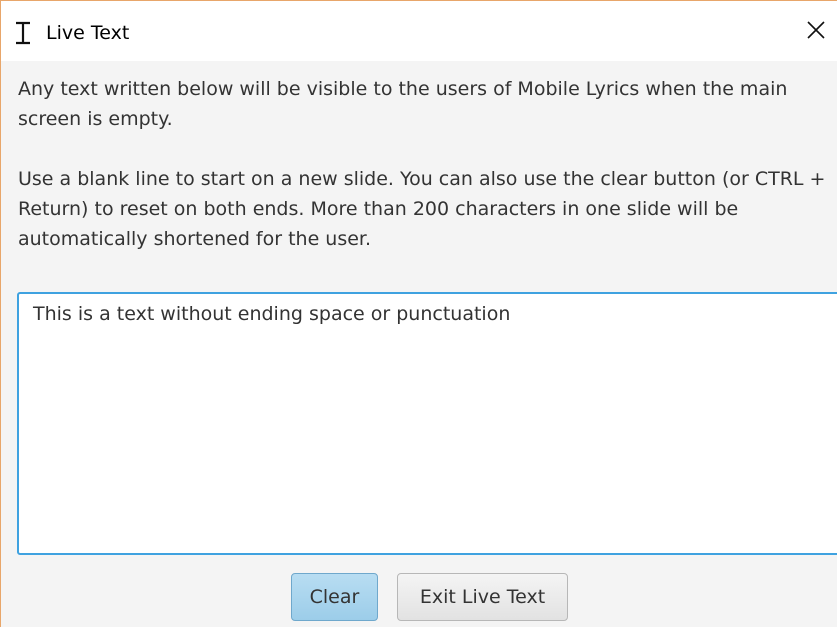 The image size is (837, 627). What do you see at coordinates (334, 597) in the screenshot?
I see `clear-button: Clear` at bounding box center [334, 597].